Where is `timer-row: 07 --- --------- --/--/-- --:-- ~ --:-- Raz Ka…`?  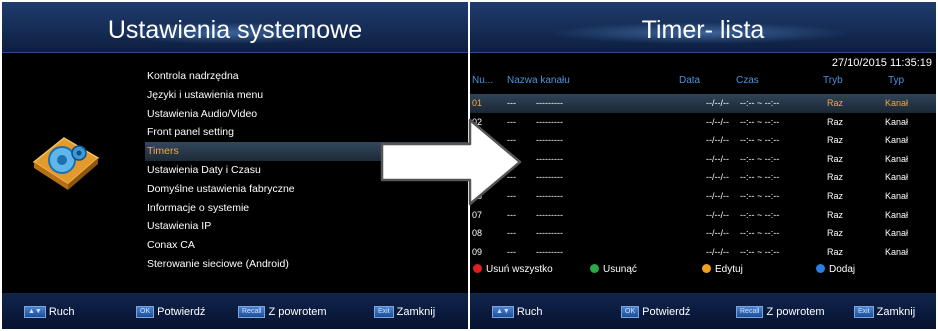
timer-row: 07 --- --------- --/--/-- --:-- ~ --:-- Raz Ka… is located at coordinates (703, 215).